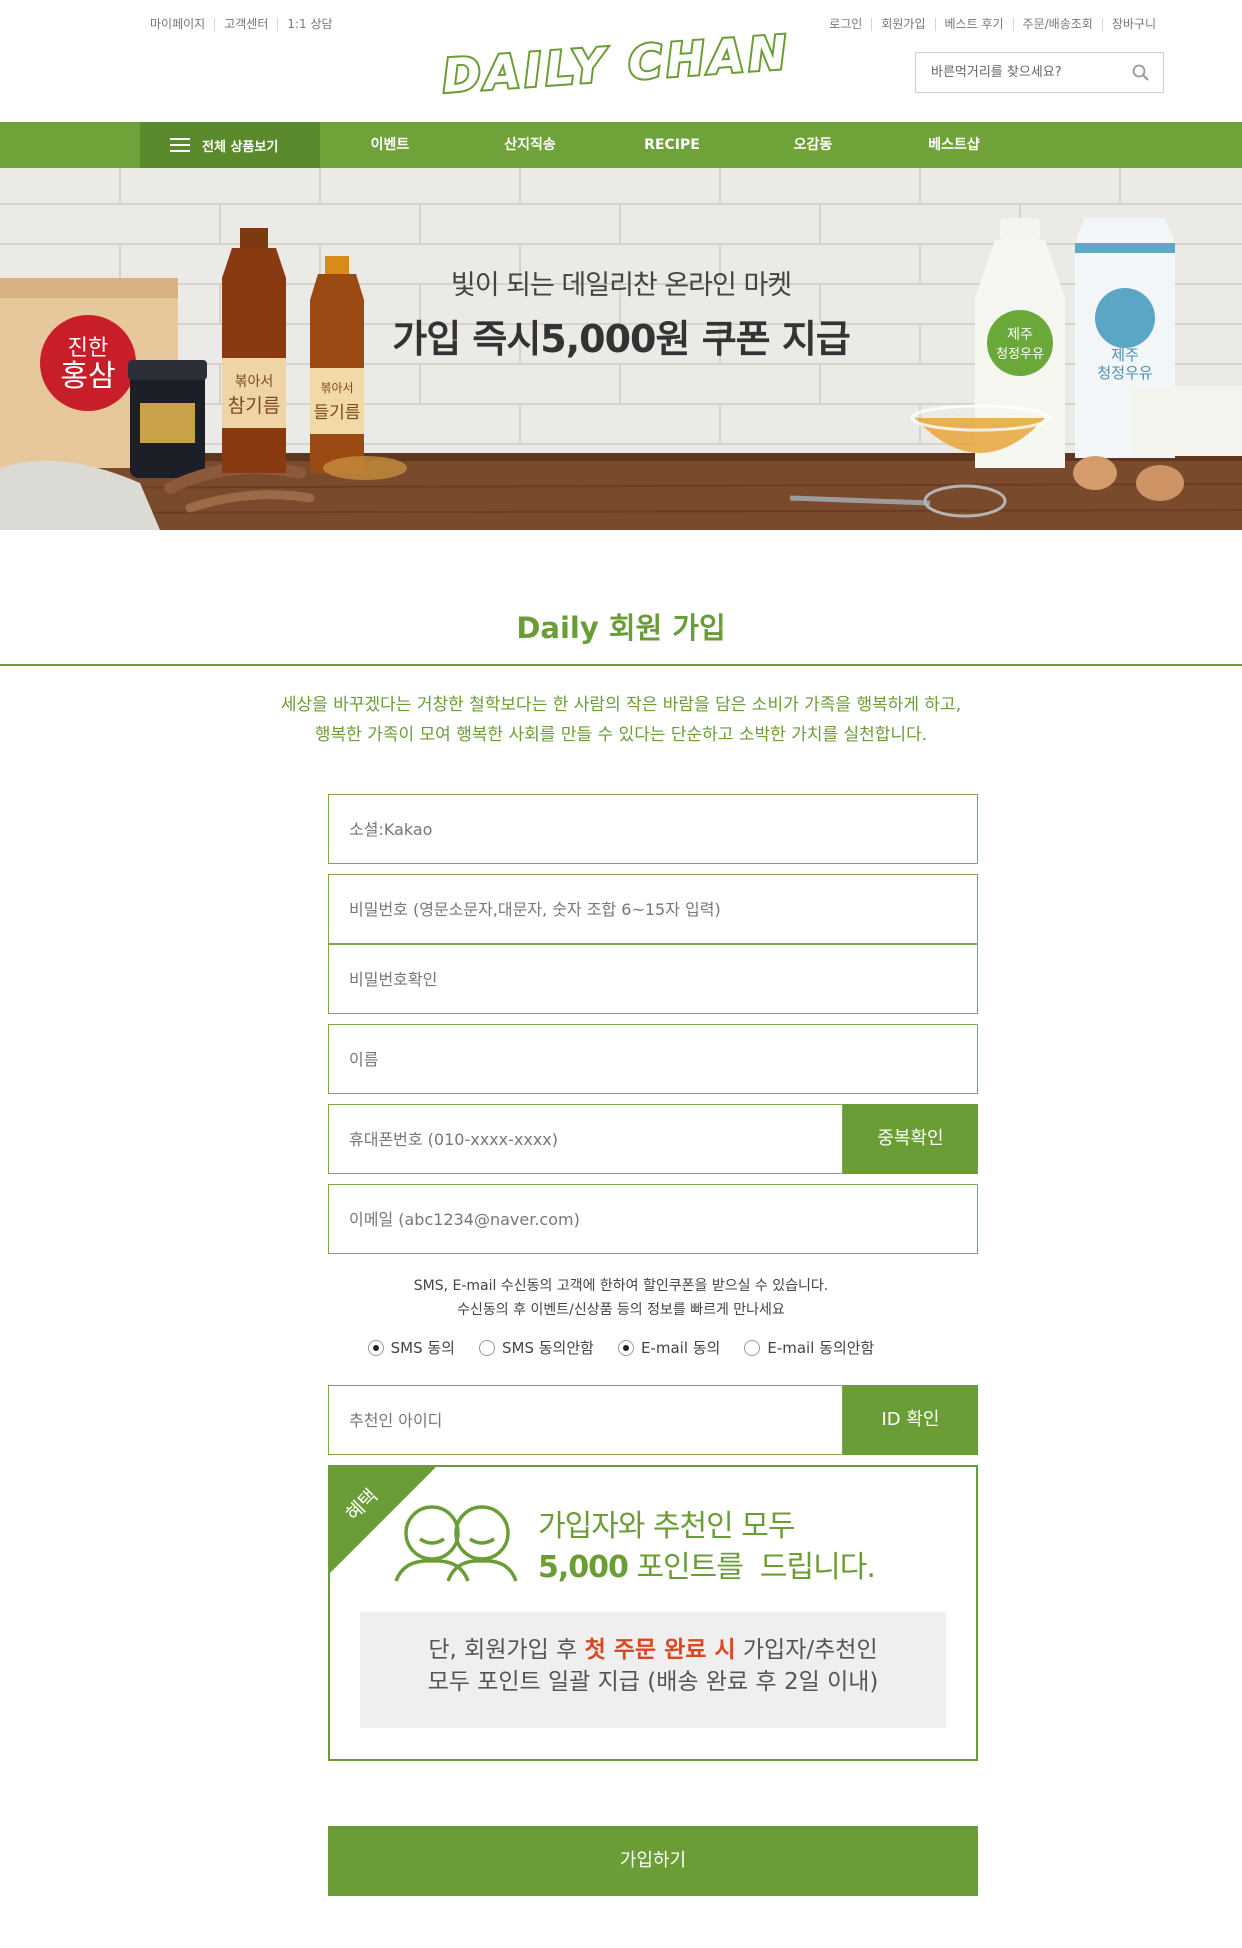  I want to click on all-products-menu-button: 전체 상품보기, so click(230, 145).